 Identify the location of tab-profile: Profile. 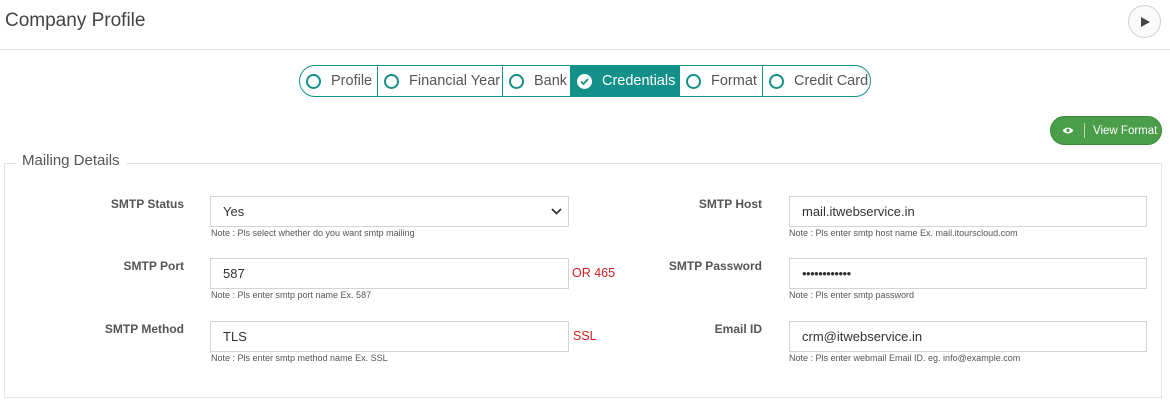
(339, 81).